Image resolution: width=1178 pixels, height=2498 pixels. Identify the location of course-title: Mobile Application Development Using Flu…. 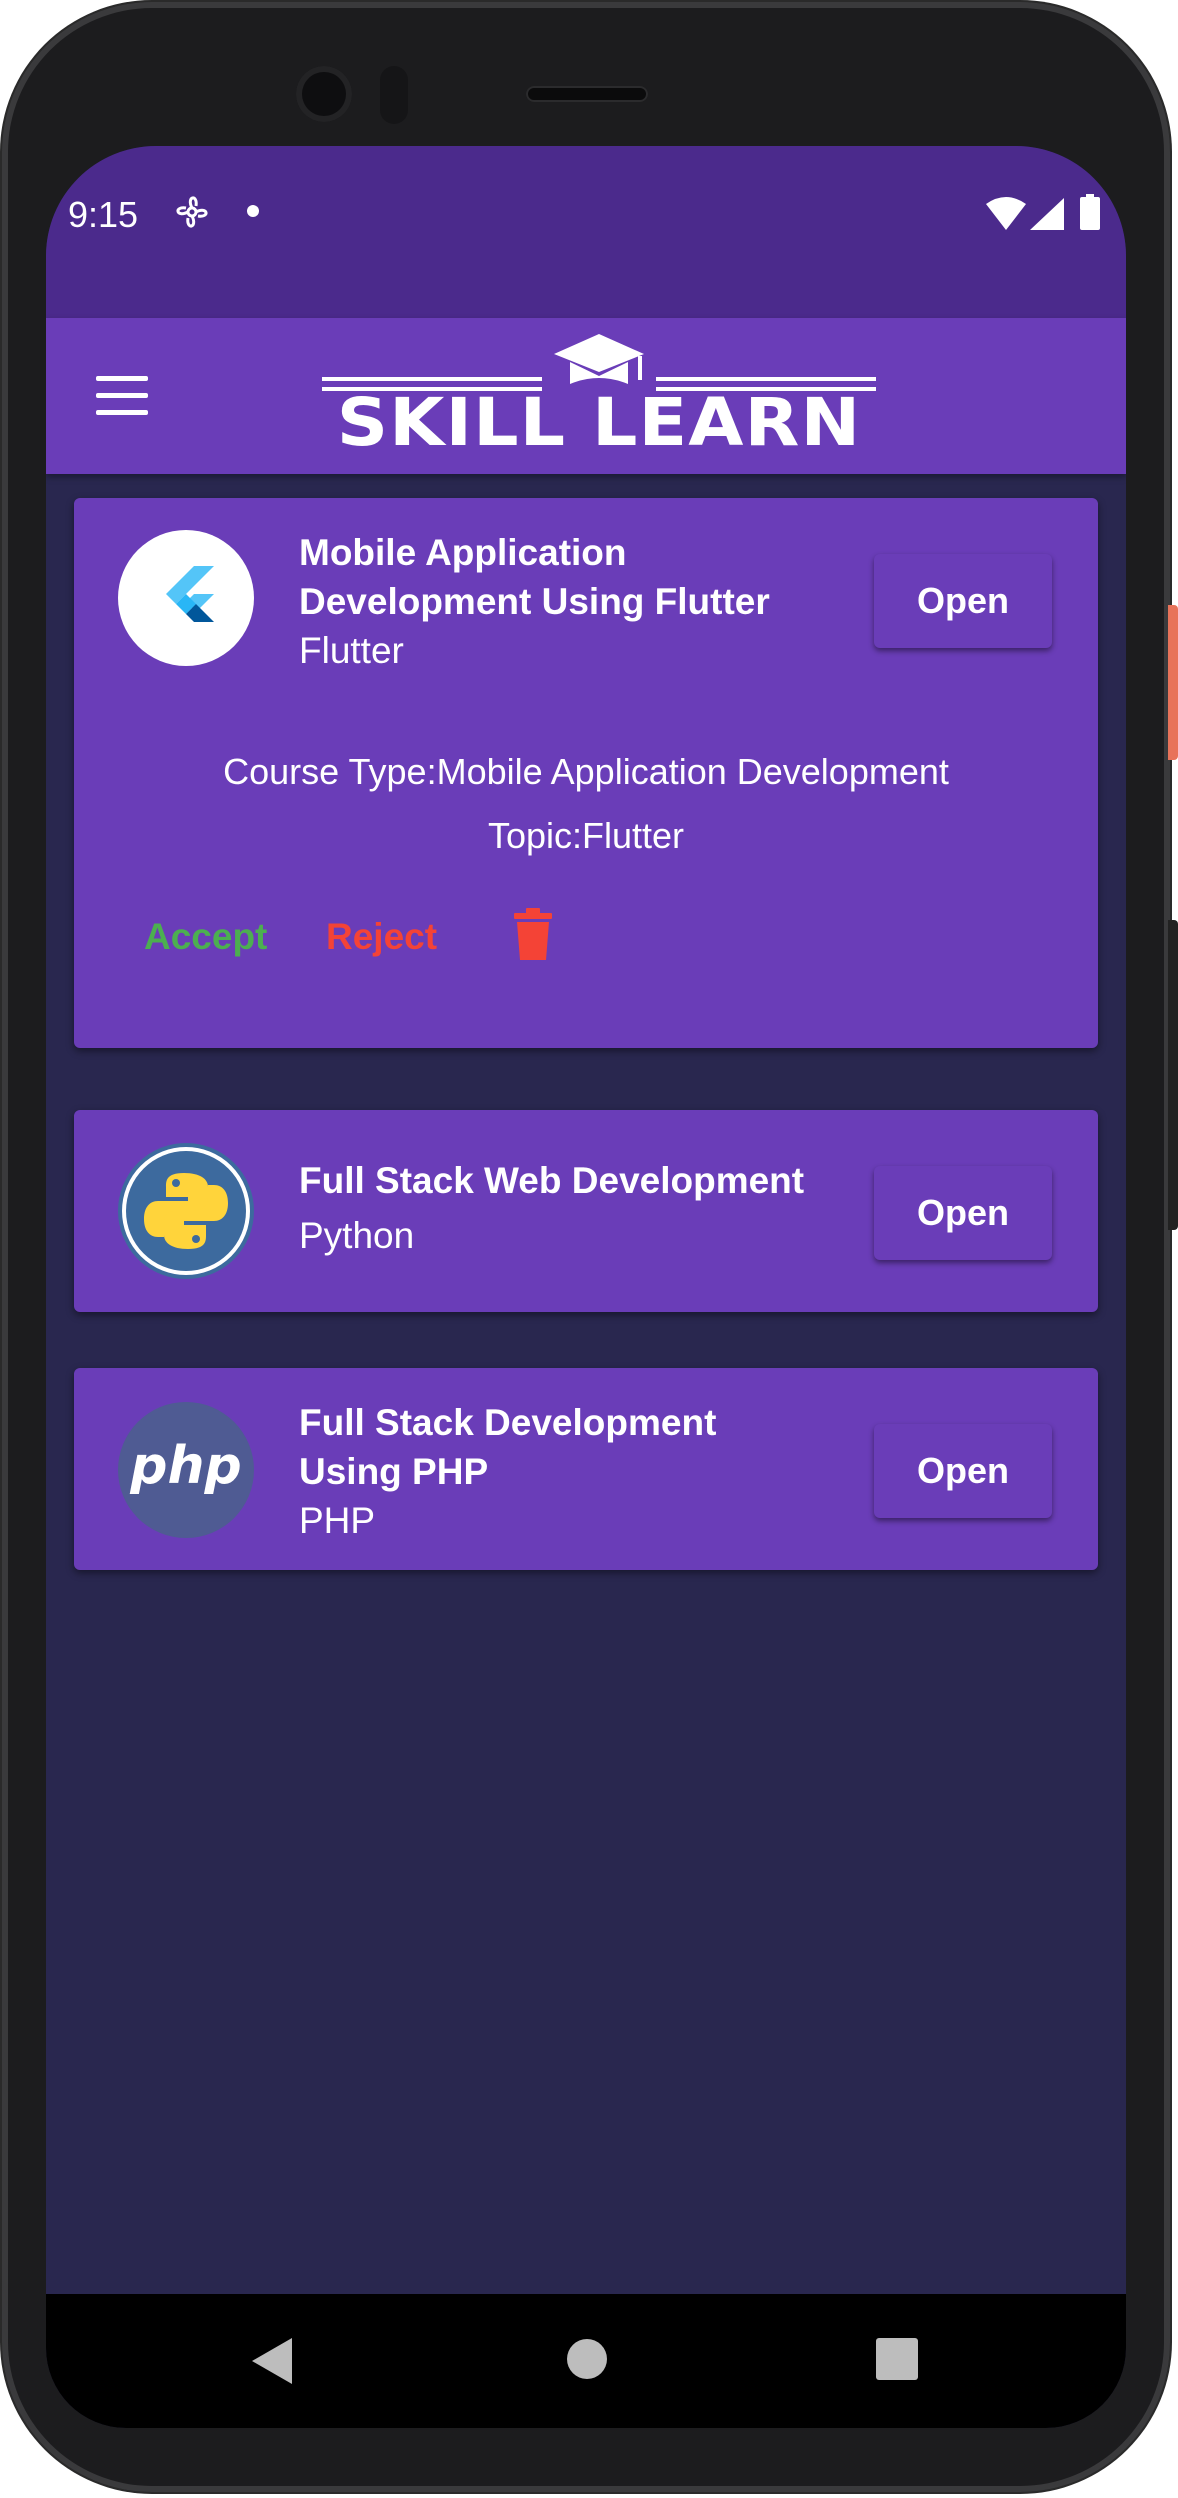
(569, 577).